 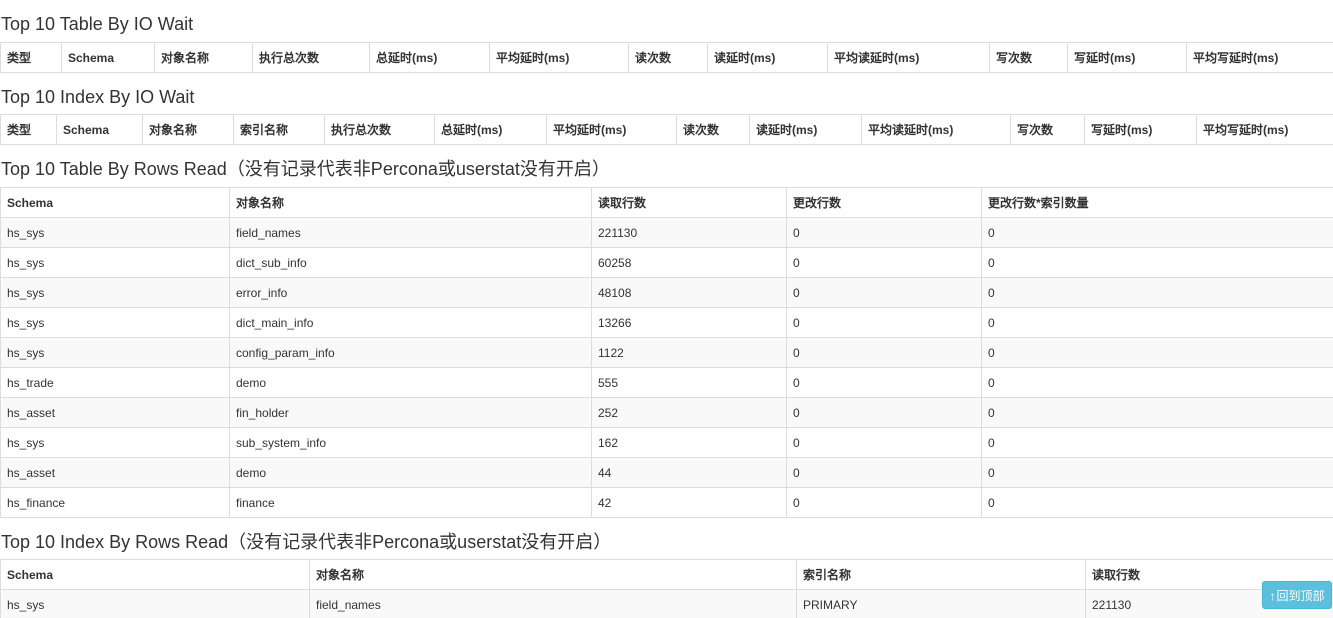 I want to click on io-table-title: Top 10 Table By IO Wait, so click(x=97, y=24).